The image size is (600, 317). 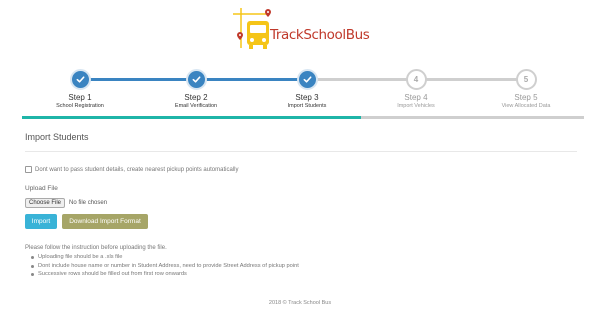 I want to click on upload-file-label: Upload File, so click(x=41, y=188).